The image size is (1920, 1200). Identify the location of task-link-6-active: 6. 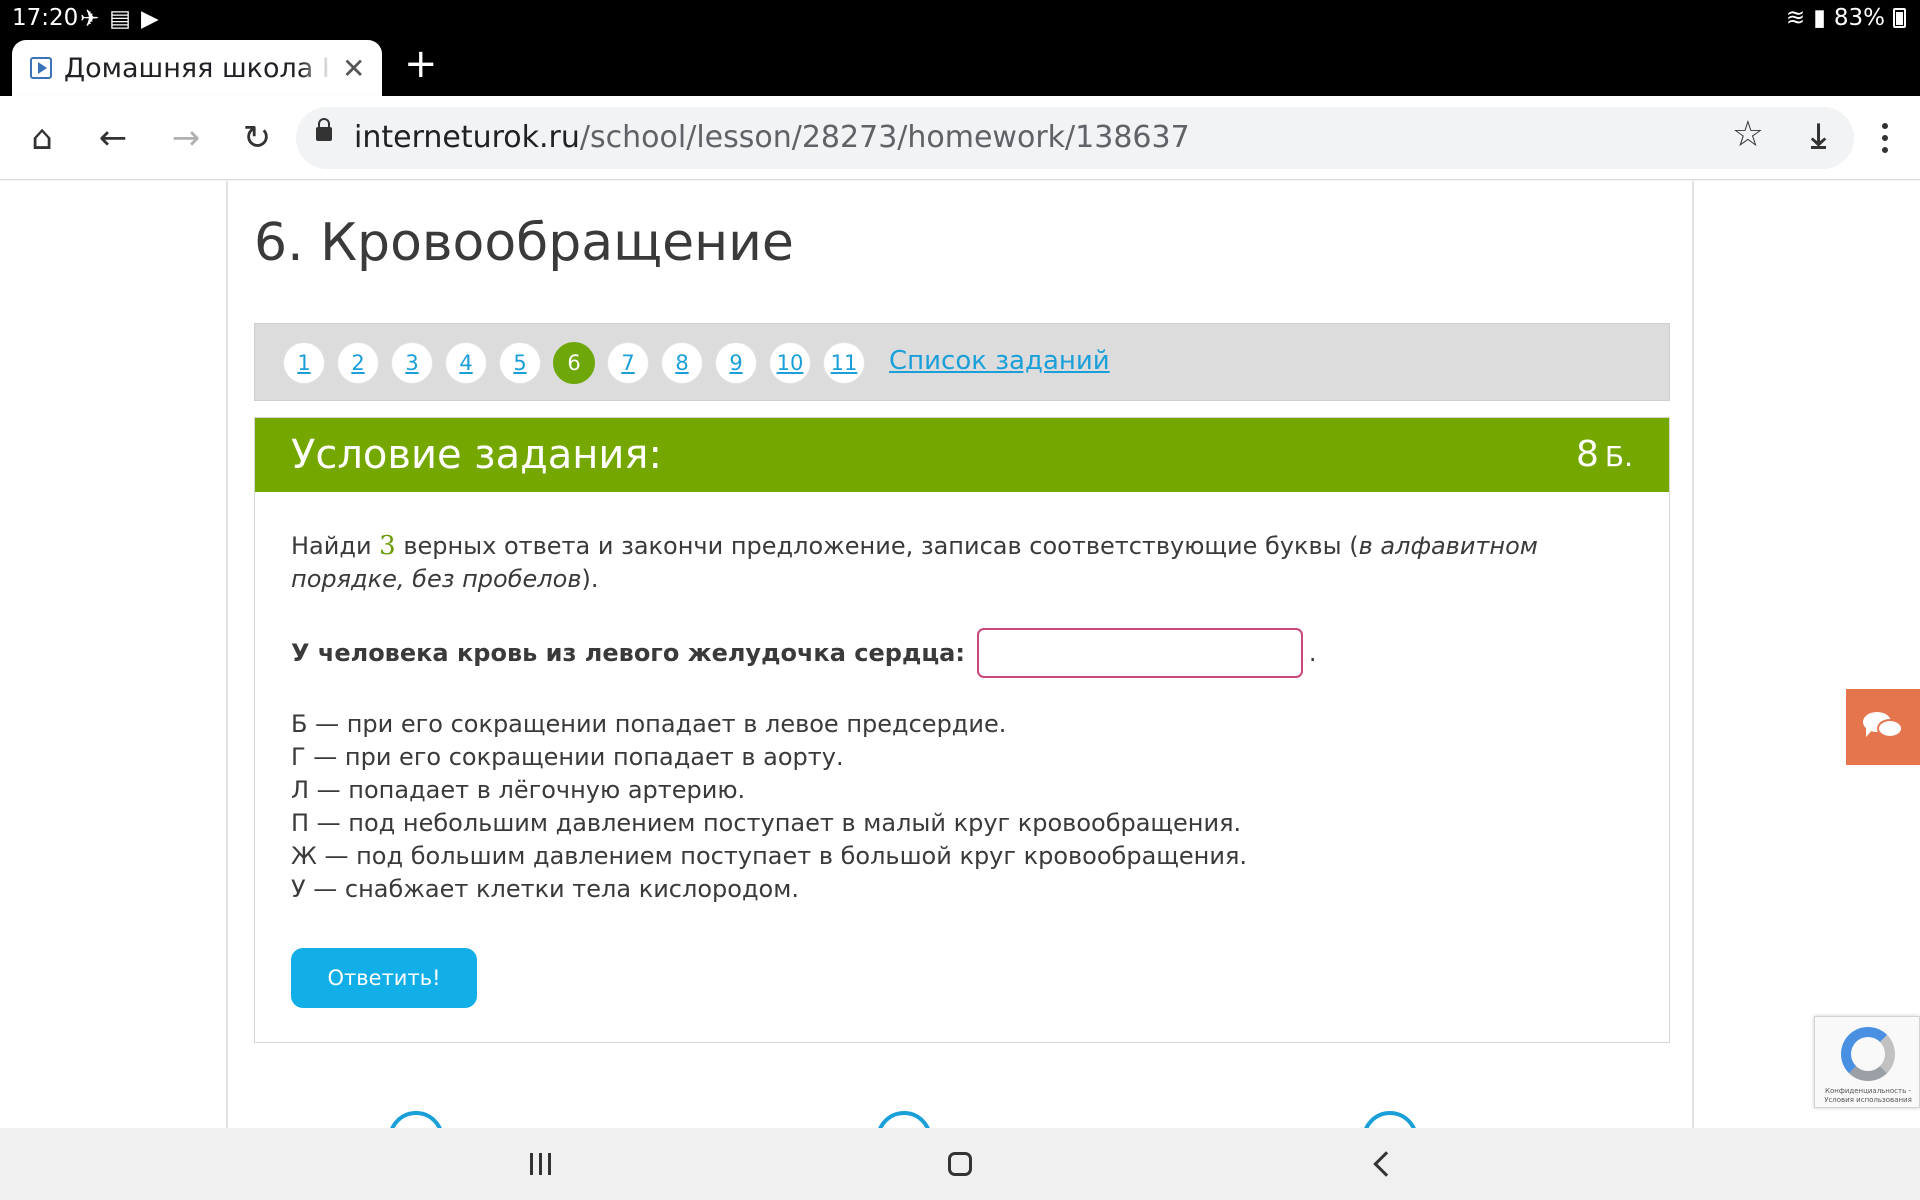
(574, 363).